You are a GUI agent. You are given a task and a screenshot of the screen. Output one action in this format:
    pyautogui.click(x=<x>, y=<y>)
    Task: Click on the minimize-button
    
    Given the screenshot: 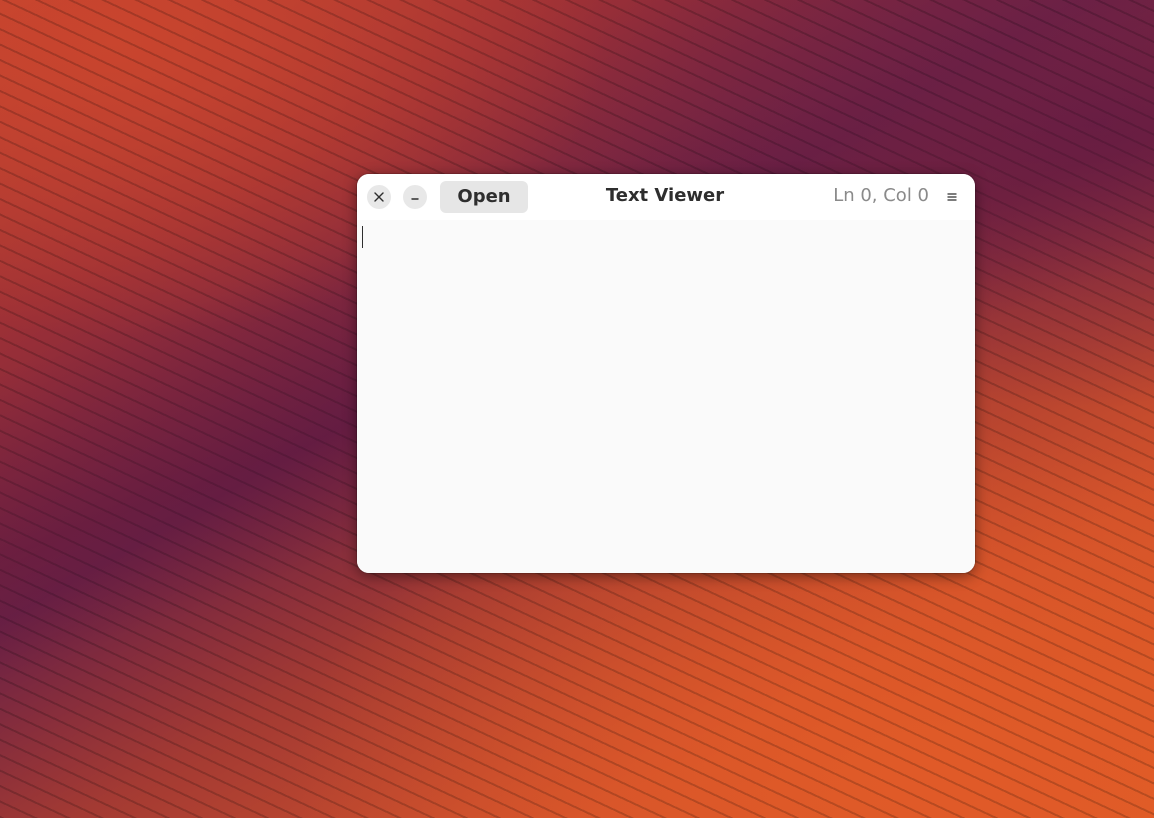 What is the action you would take?
    pyautogui.click(x=415, y=197)
    